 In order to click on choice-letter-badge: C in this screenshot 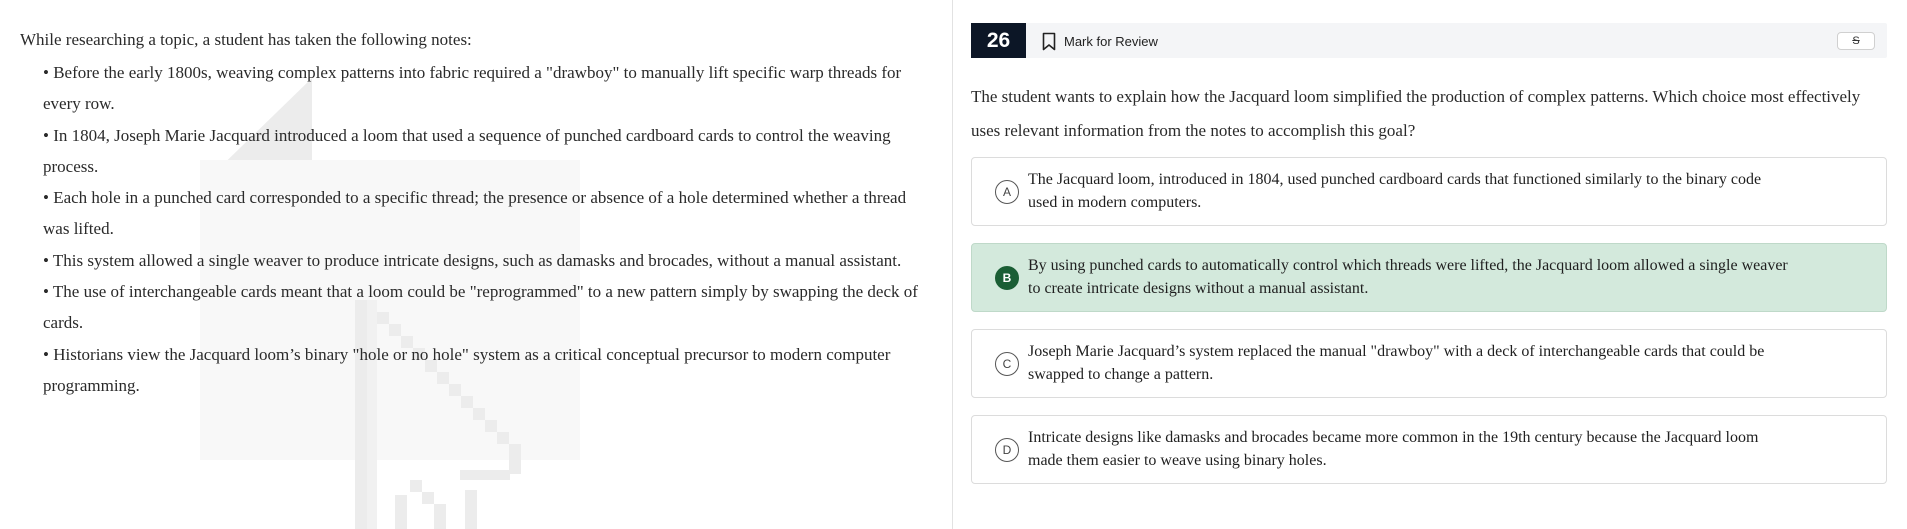, I will do `click(1007, 363)`.